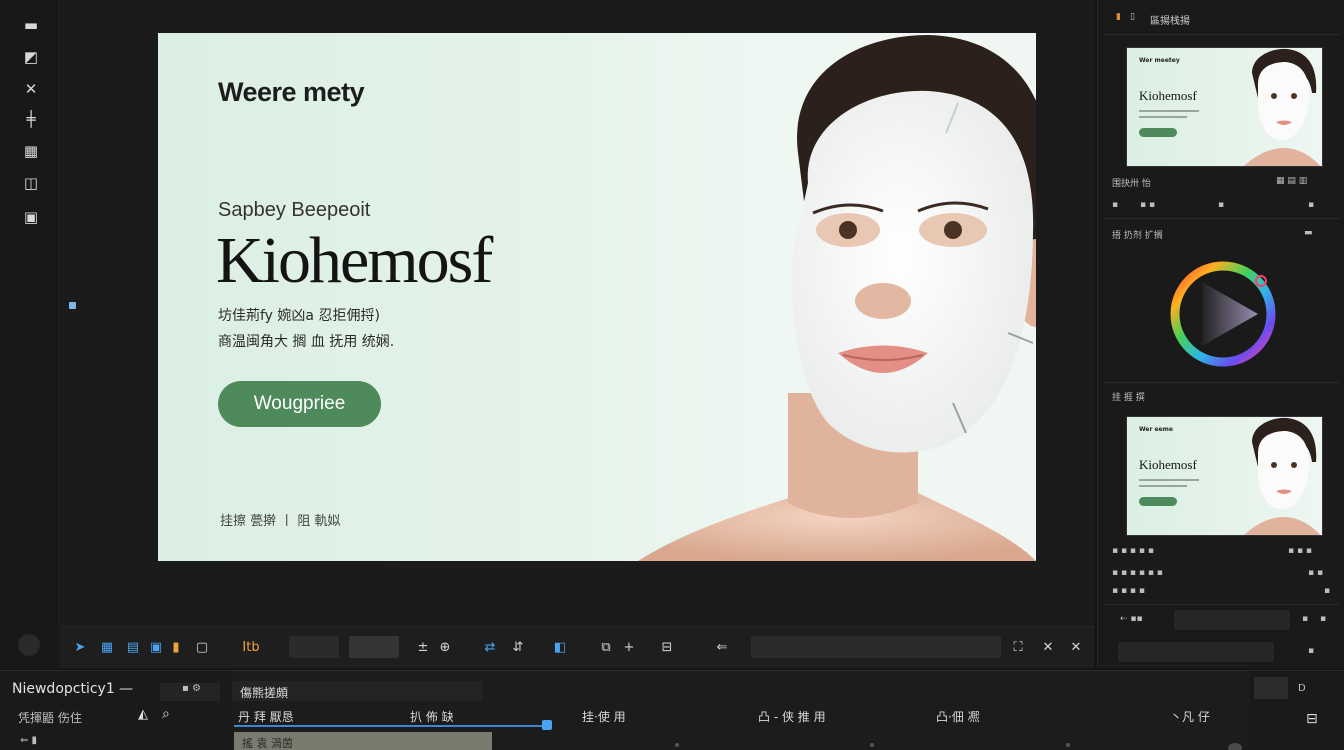 The width and height of the screenshot is (1344, 750). What do you see at coordinates (1224, 107) in the screenshot?
I see `preview-thumbnail: Wer meetey Kiohemosf` at bounding box center [1224, 107].